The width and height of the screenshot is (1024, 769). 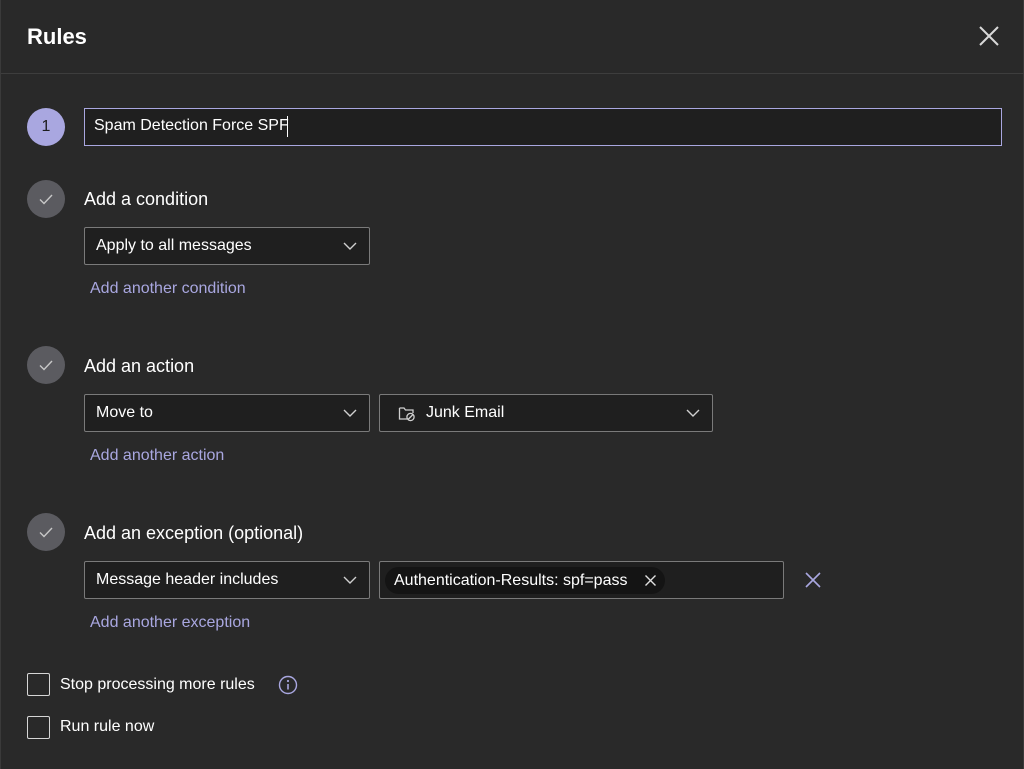 I want to click on add-condition-link: Add another condition, so click(x=168, y=289).